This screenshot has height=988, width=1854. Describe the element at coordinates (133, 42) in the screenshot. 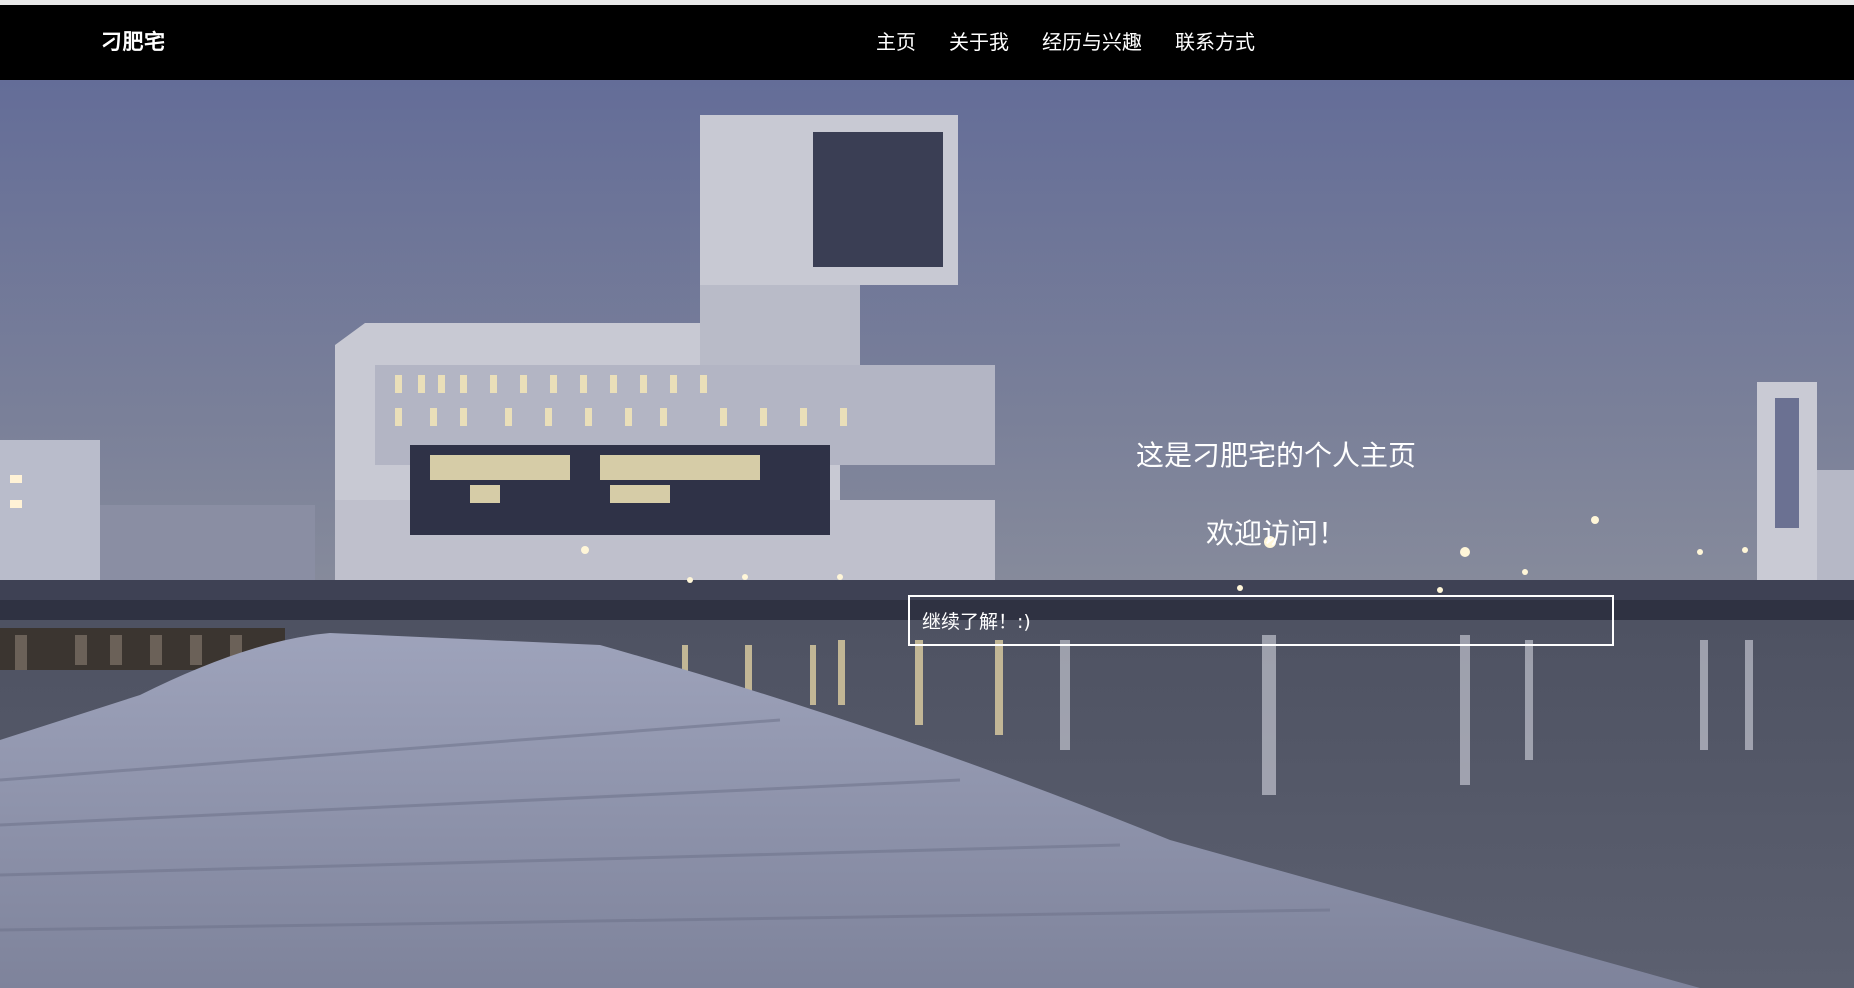

I see `site-brand: 刁肥宅` at that location.